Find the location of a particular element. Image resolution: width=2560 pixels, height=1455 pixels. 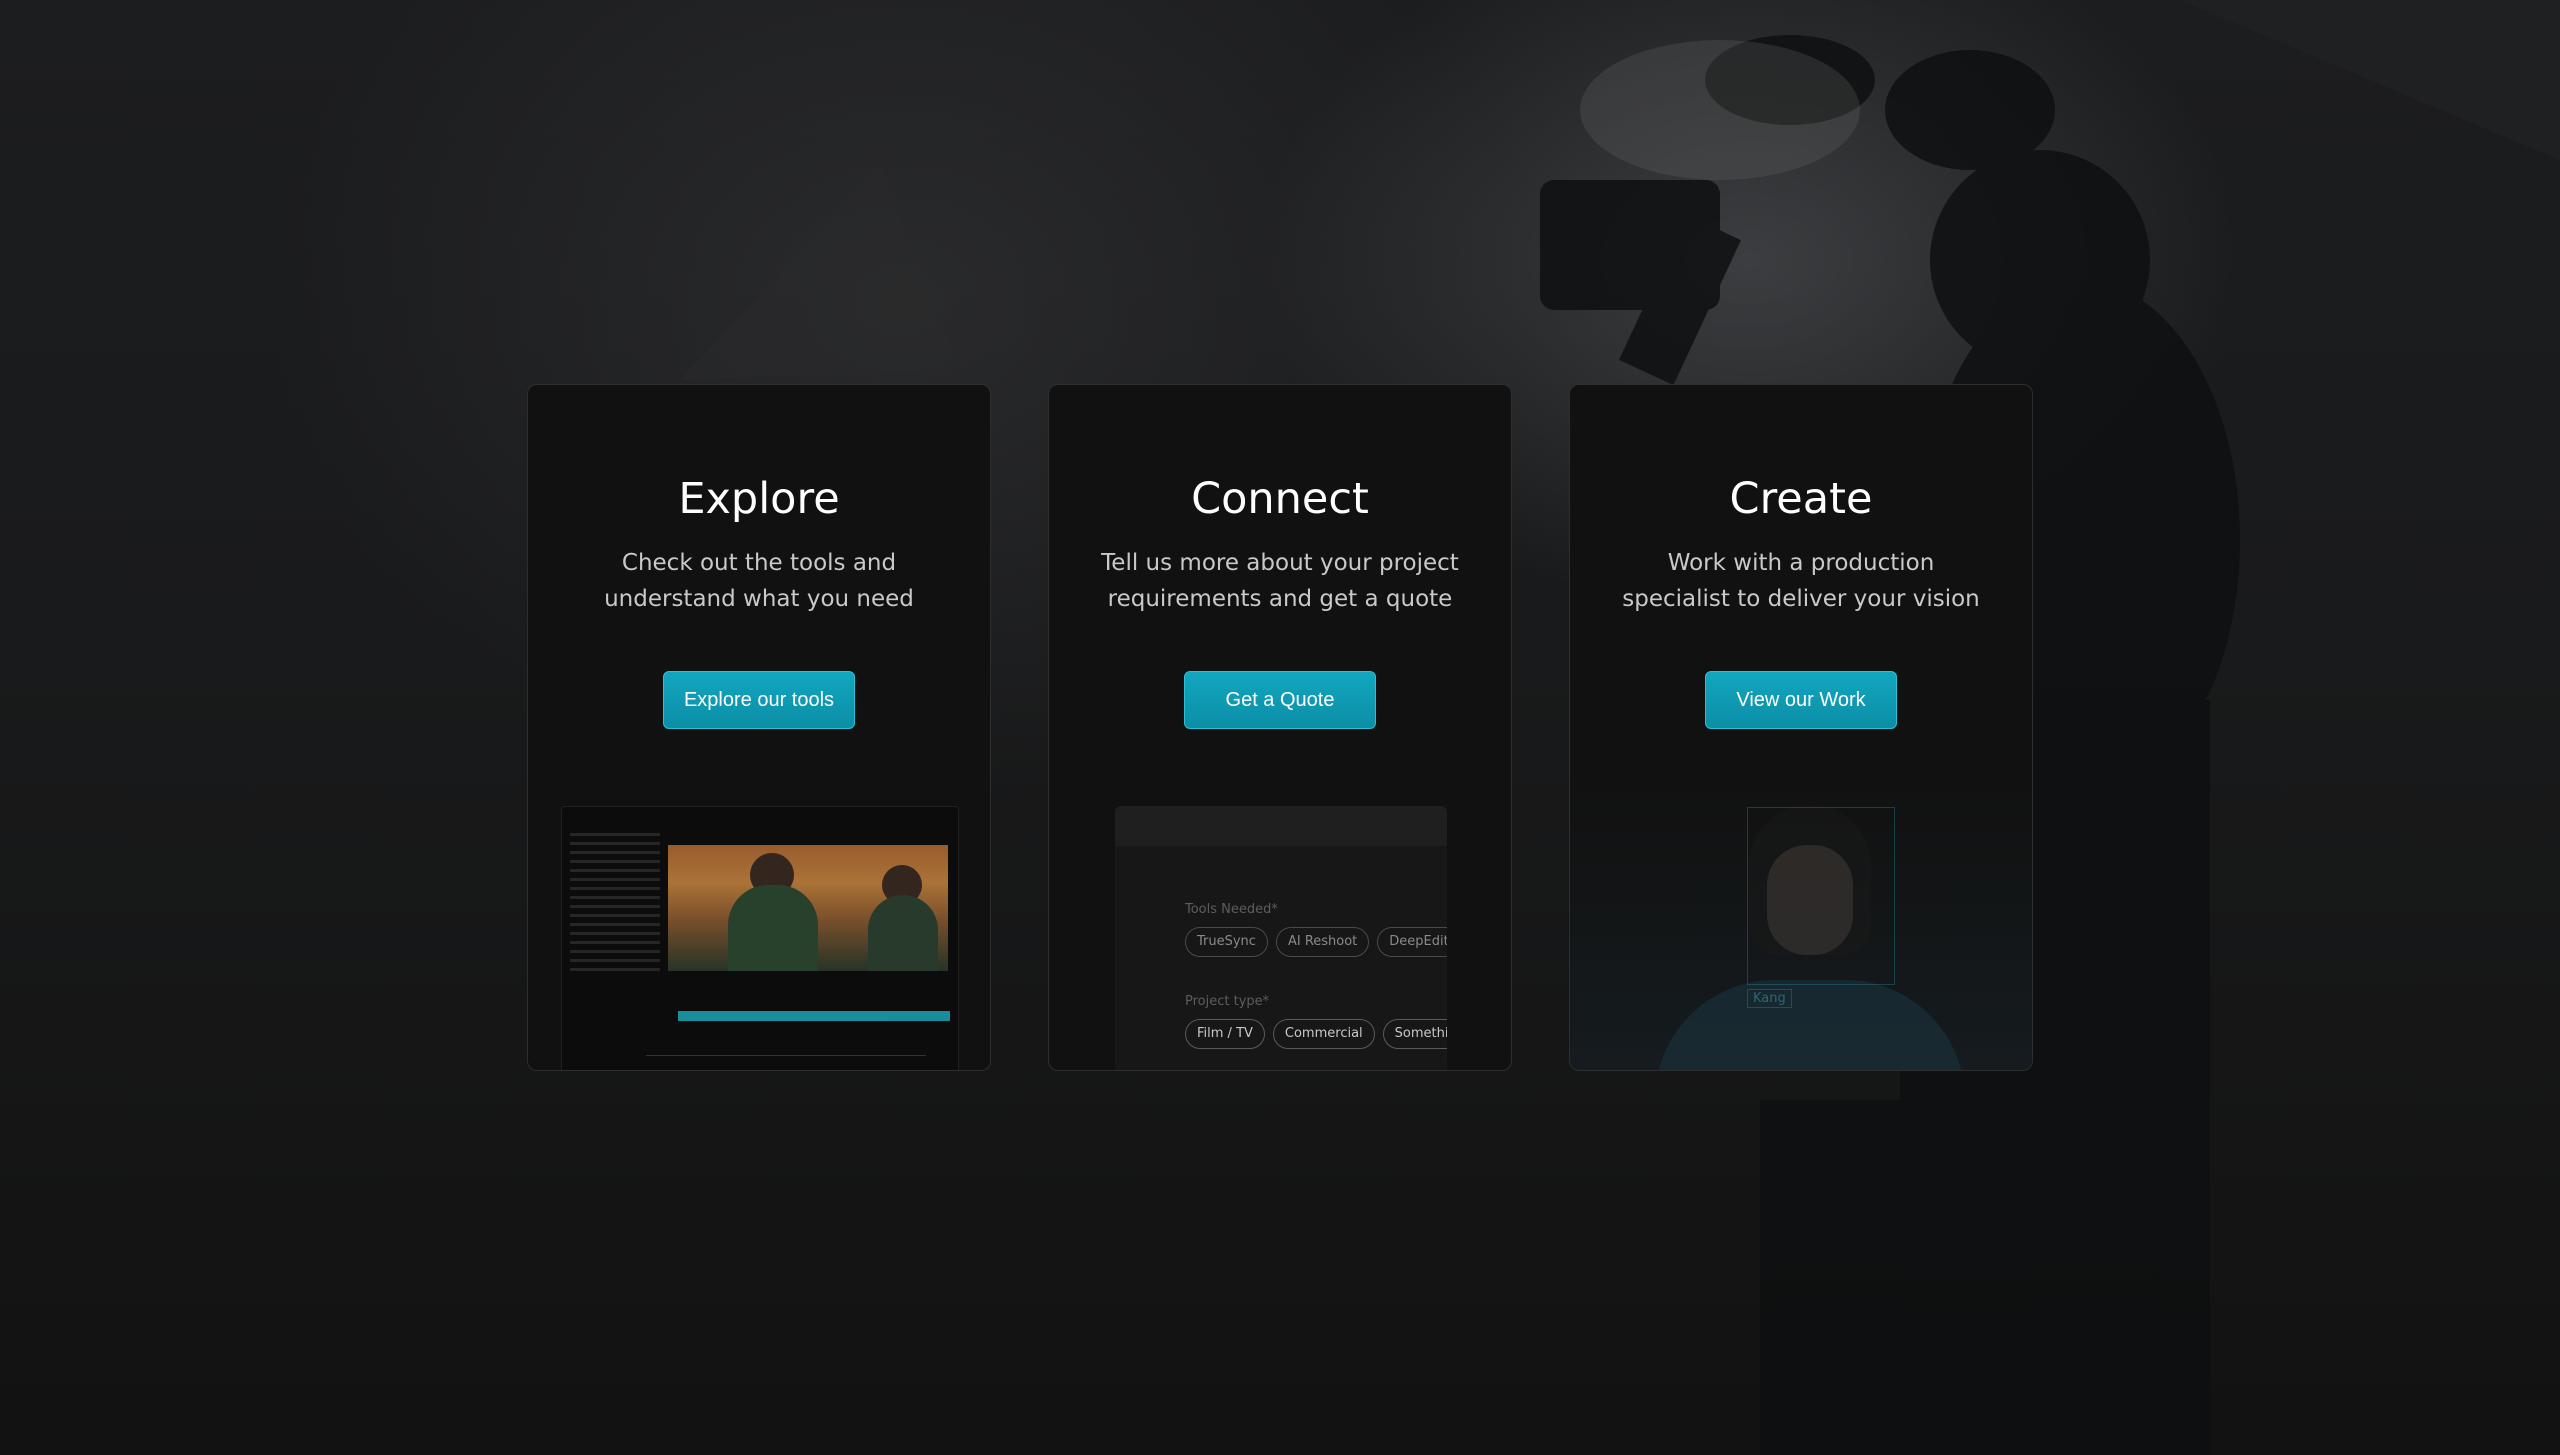

chip-something: Something is located at coordinates (1414, 1034).